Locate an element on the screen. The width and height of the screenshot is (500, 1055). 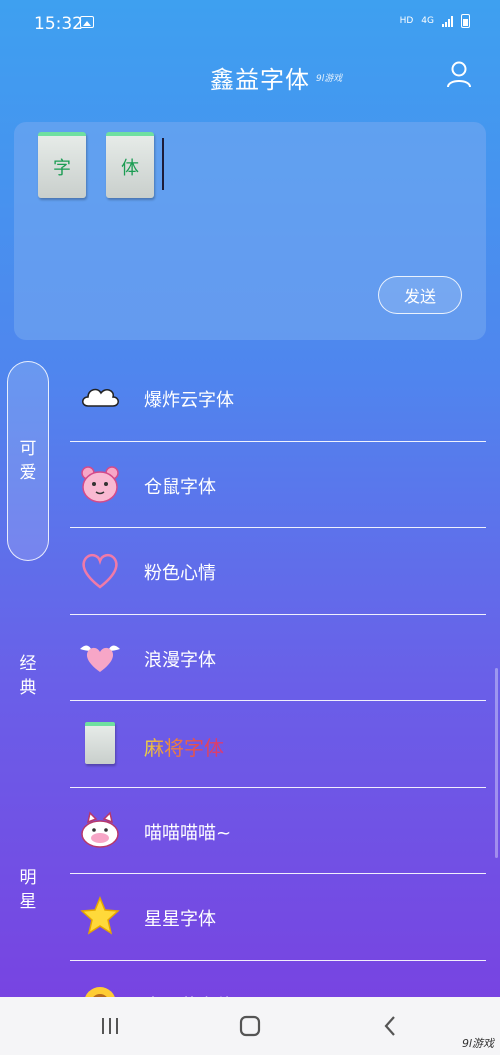
tab-classic: 经典 is located at coordinates (28, 676).